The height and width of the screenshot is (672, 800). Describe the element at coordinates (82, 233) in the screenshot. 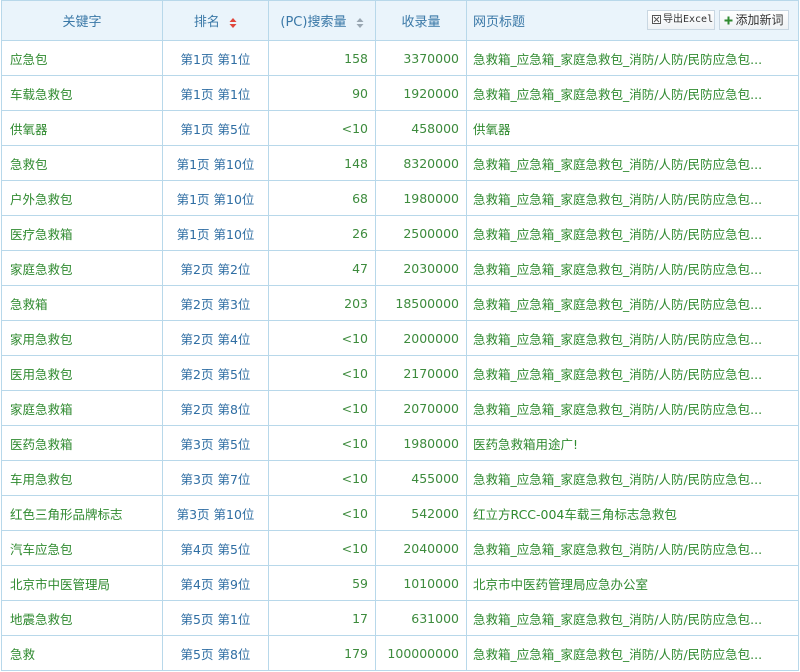

I see `keyword-cell: 医疗急救箱` at that location.